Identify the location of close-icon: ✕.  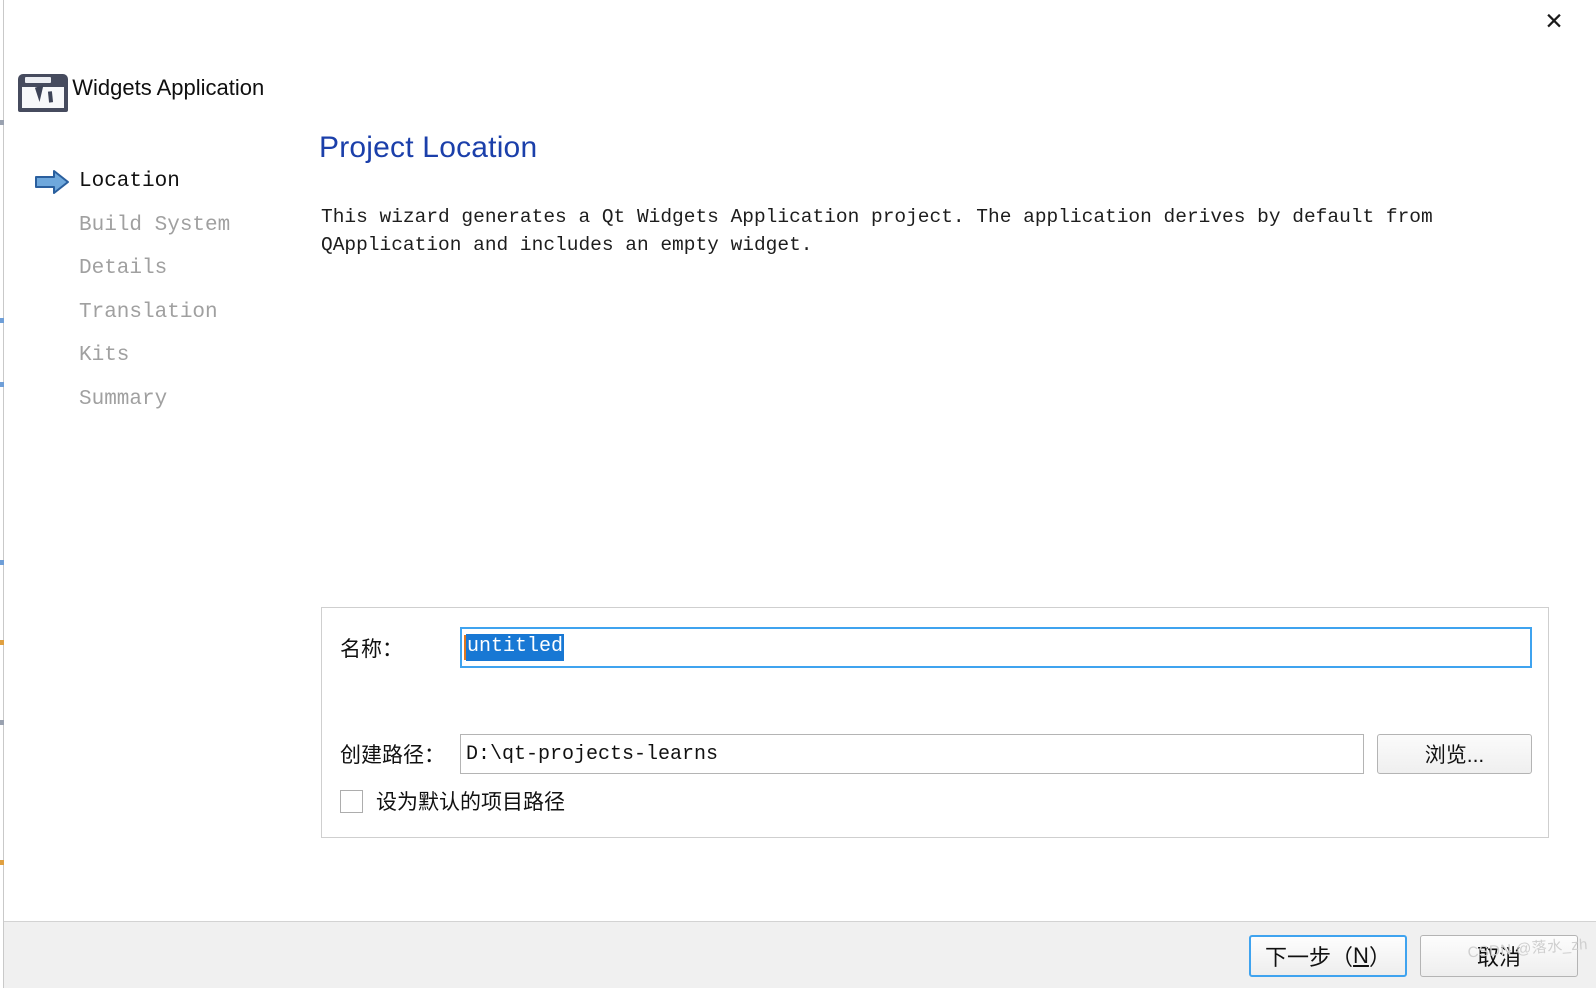
(1554, 21).